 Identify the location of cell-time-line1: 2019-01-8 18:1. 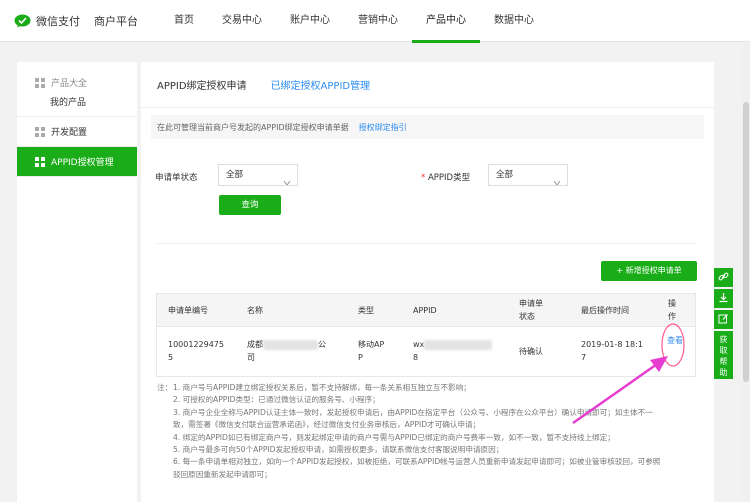
(612, 344).